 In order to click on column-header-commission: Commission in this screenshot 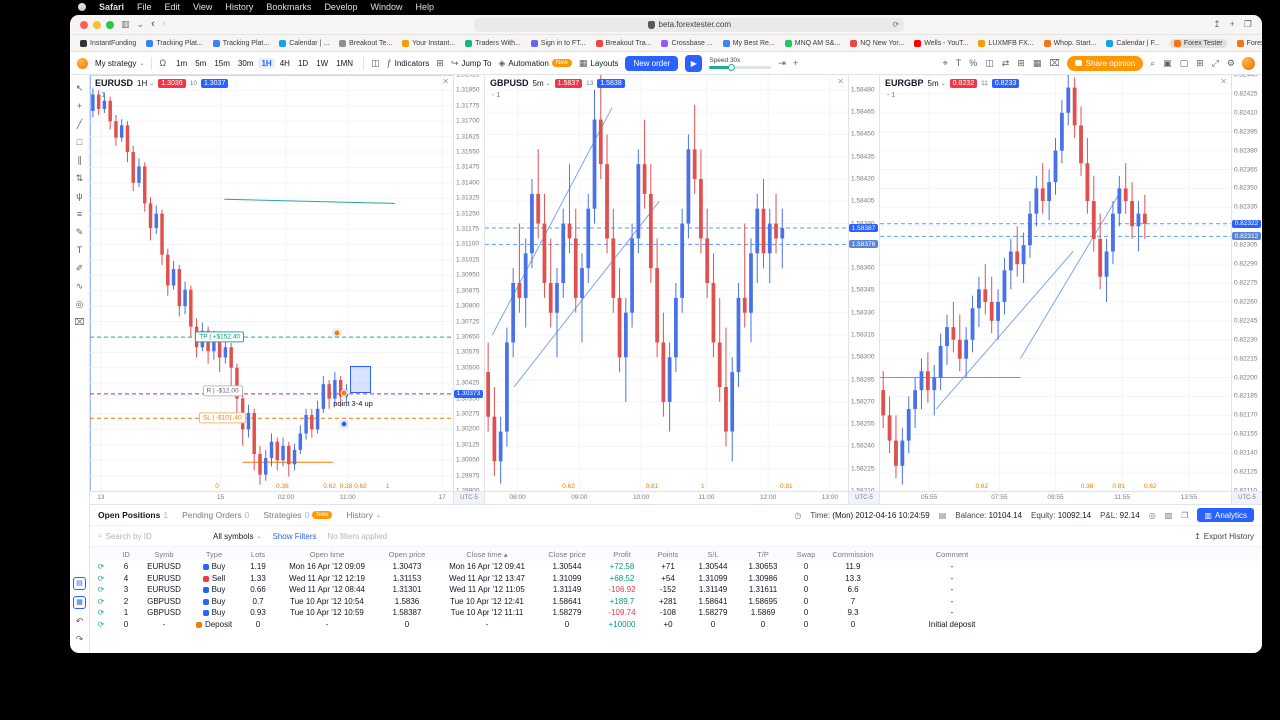, I will do `click(853, 554)`.